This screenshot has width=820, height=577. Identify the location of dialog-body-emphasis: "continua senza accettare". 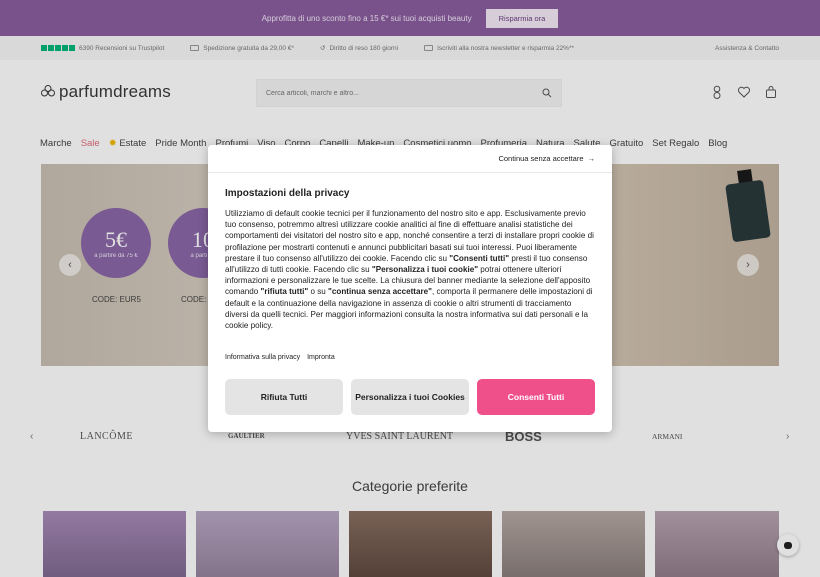
(380, 292).